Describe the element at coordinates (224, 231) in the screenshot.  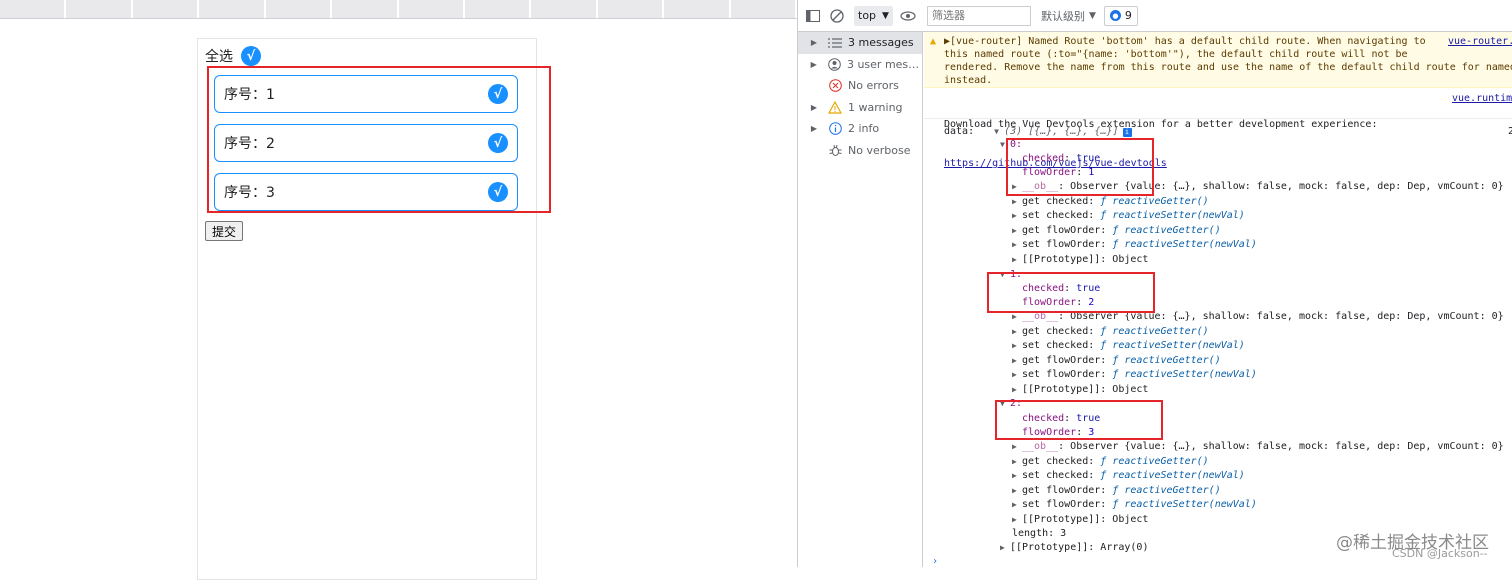
I see `submit-button: 提交` at that location.